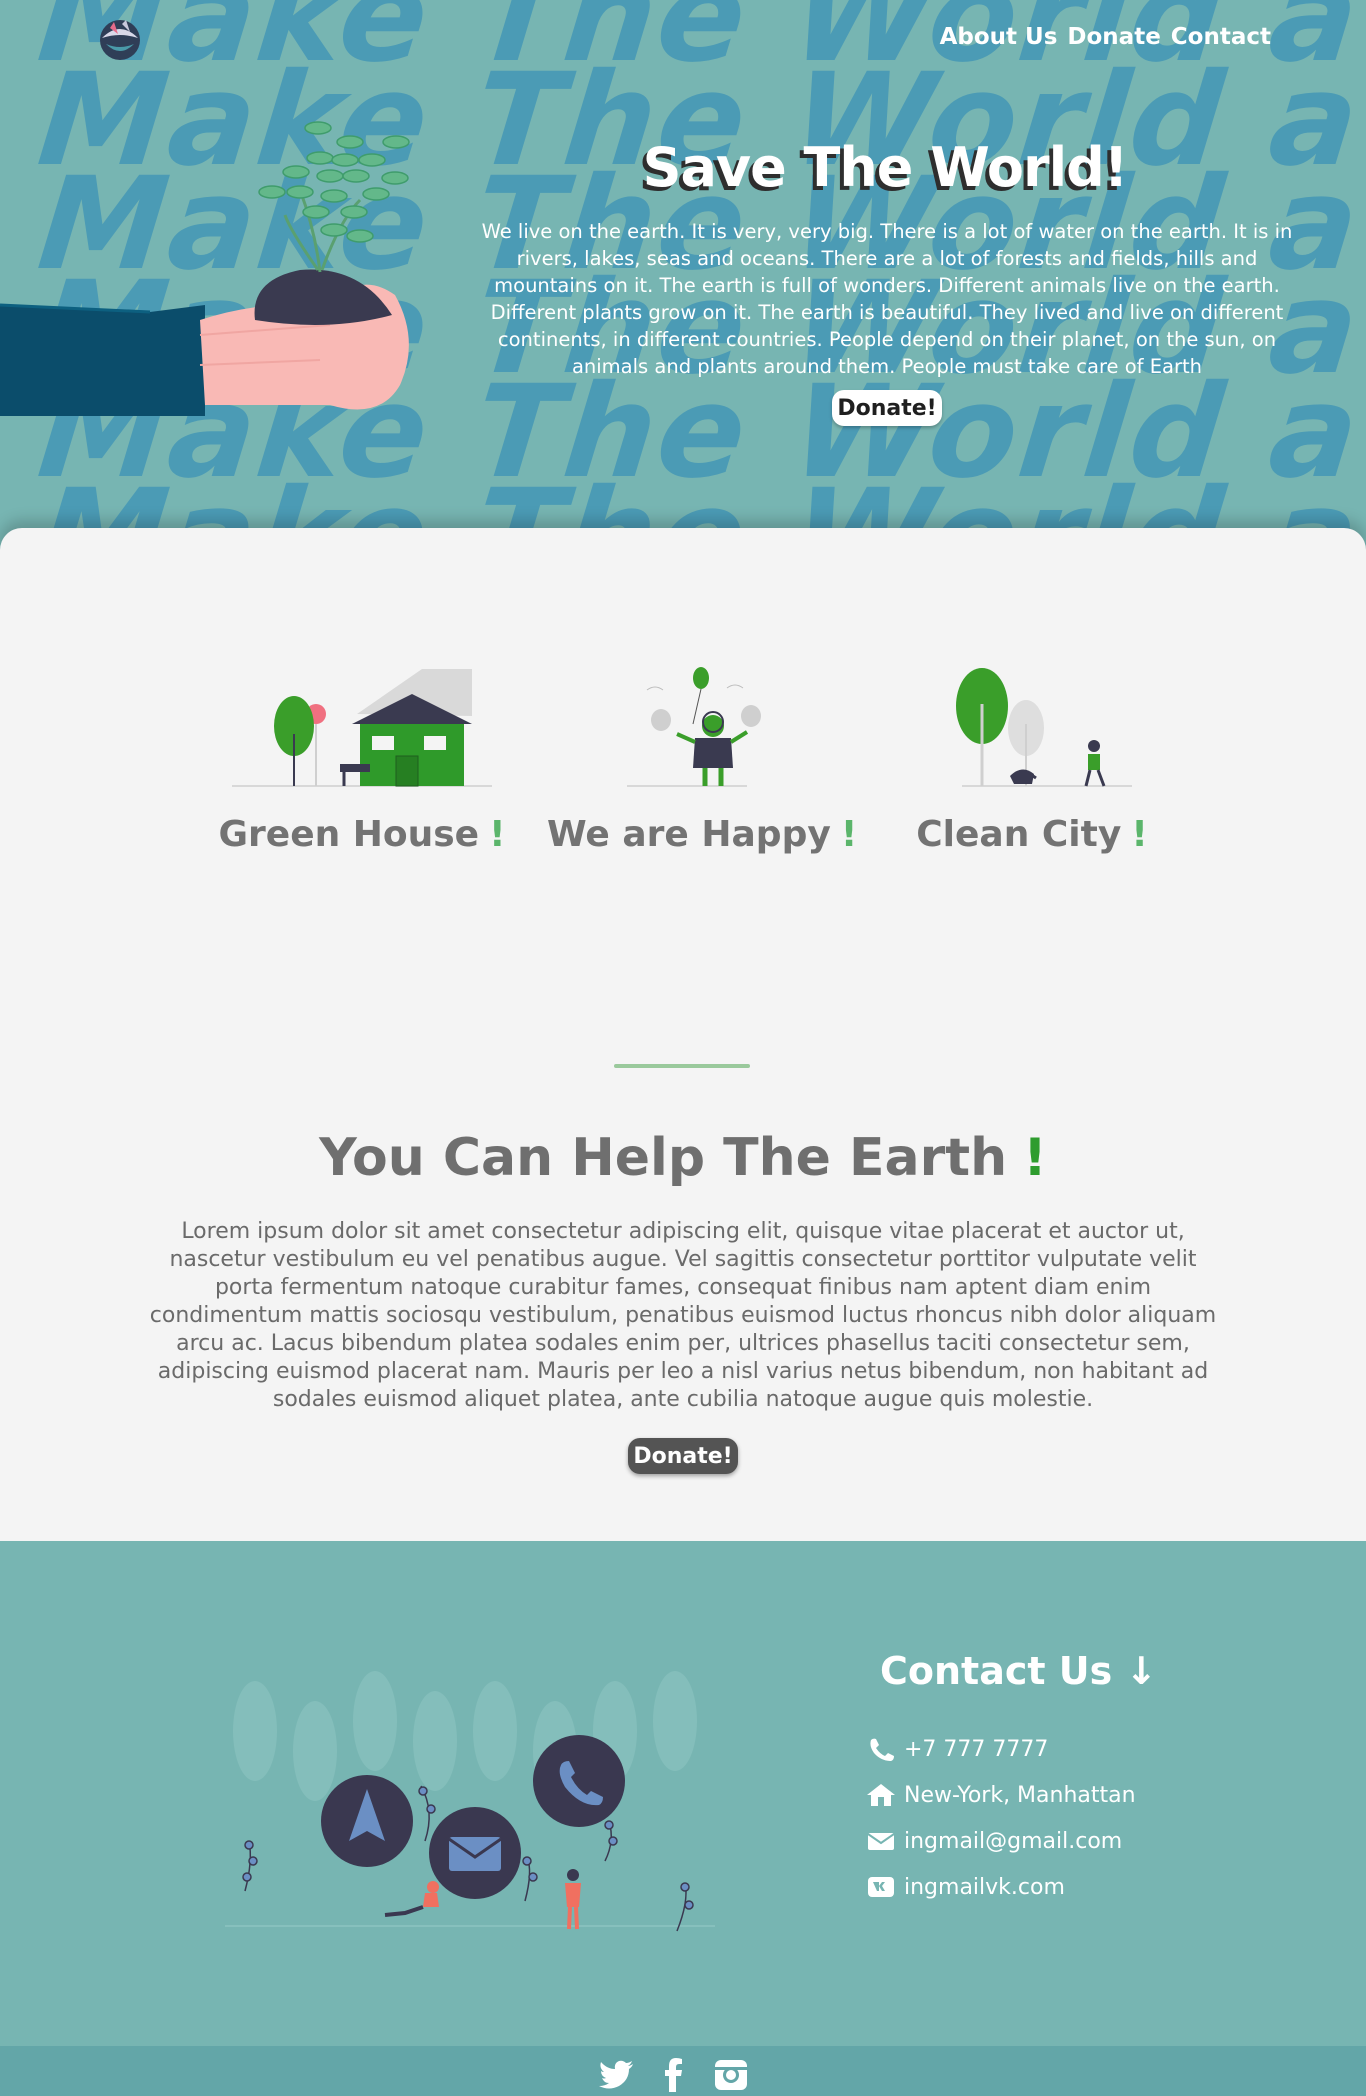 This screenshot has height=2096, width=1366. Describe the element at coordinates (682, 1066) in the screenshot. I see `section-divider` at that location.